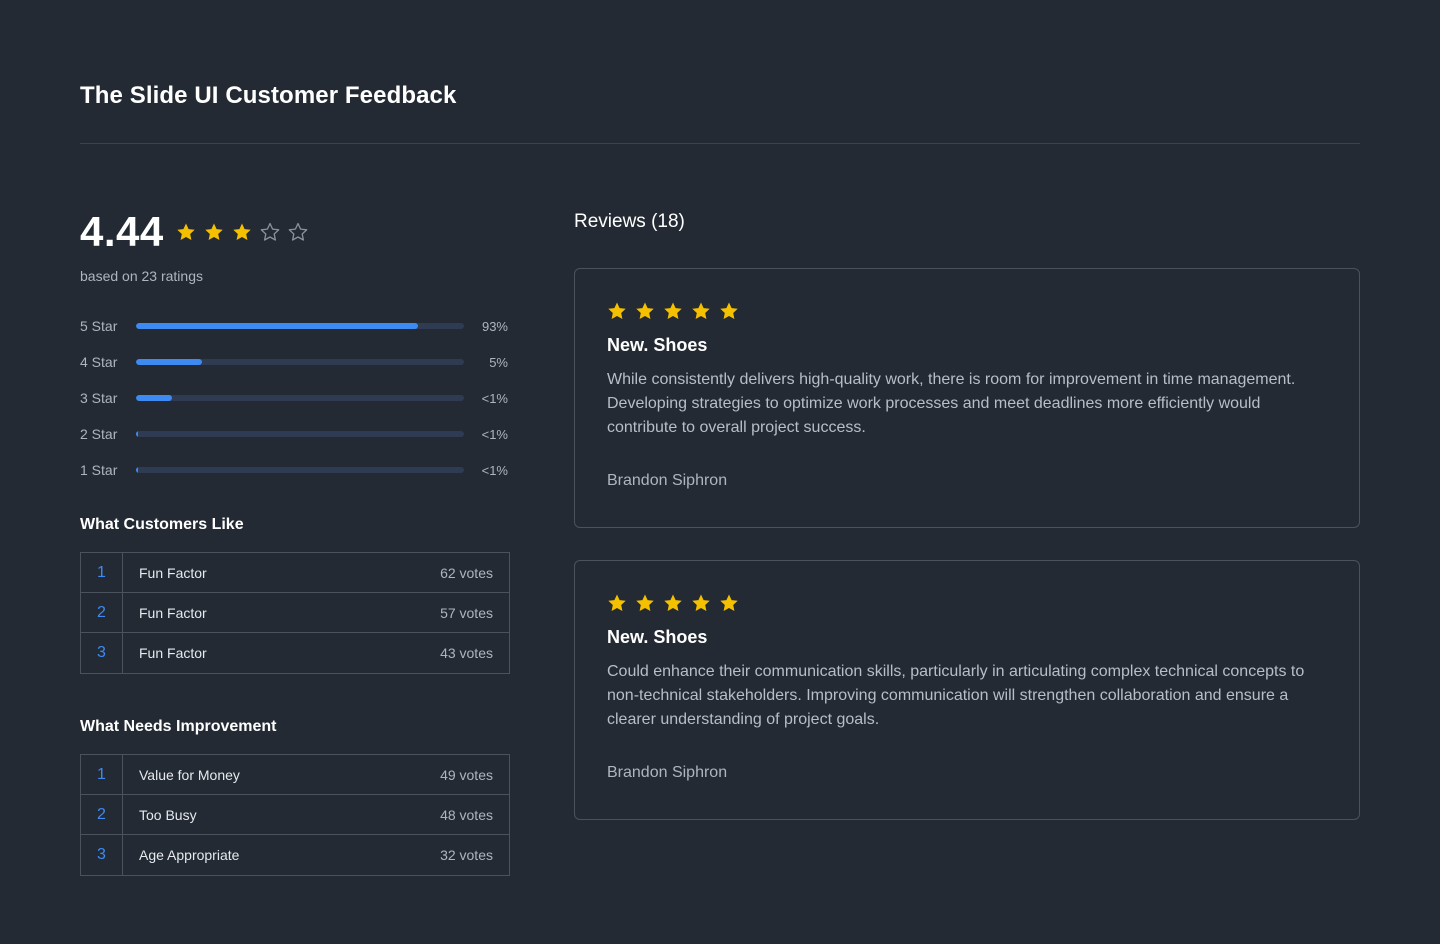  I want to click on rating-bar-label: 5 Star, so click(99, 326).